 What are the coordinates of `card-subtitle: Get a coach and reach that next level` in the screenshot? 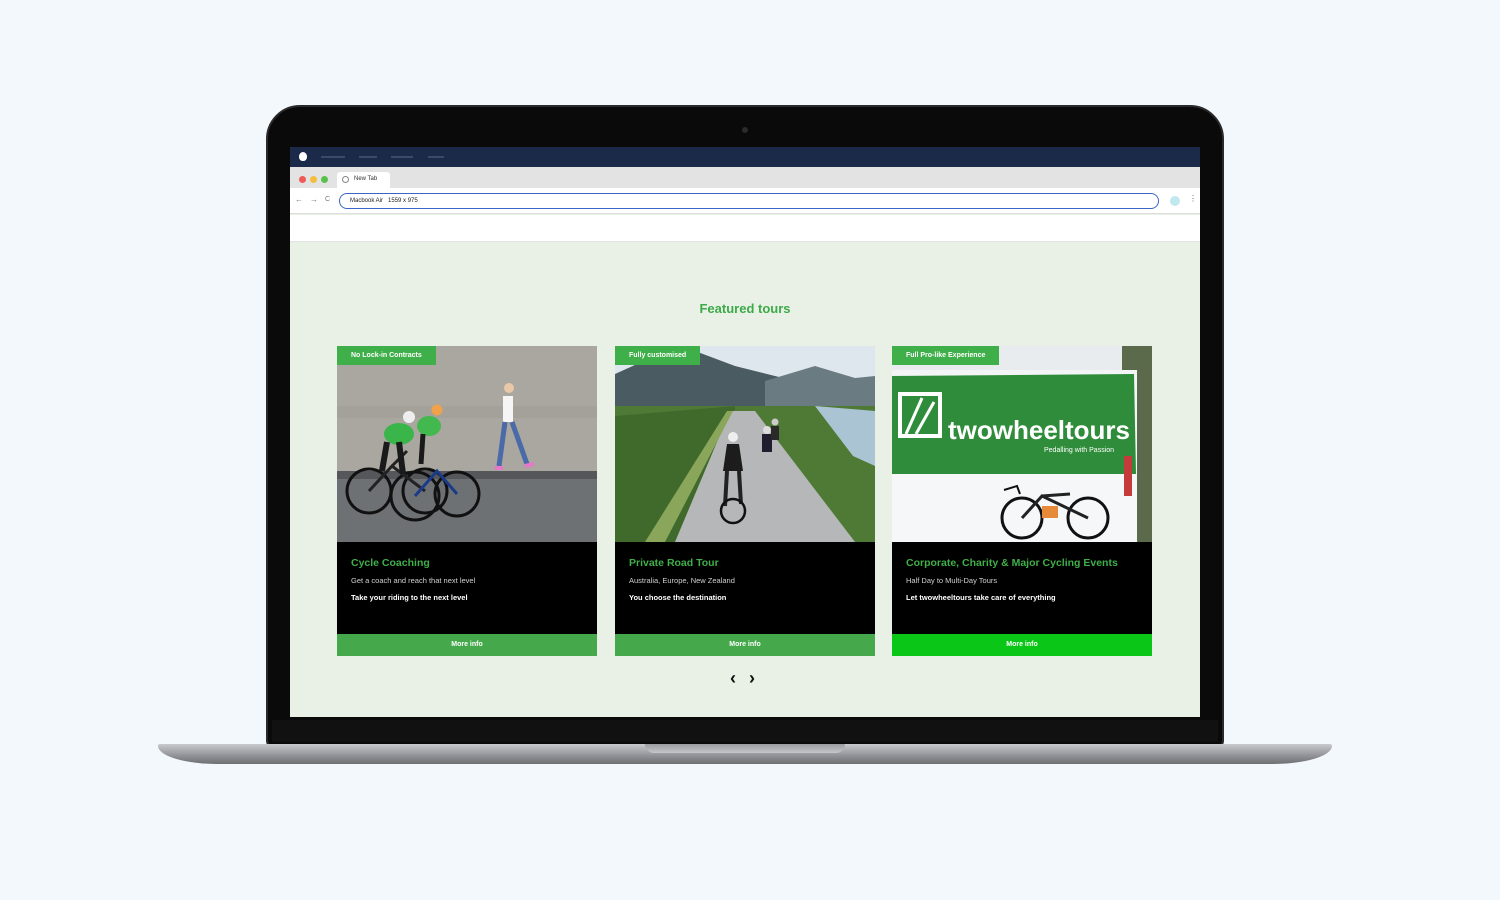 It's located at (413, 580).